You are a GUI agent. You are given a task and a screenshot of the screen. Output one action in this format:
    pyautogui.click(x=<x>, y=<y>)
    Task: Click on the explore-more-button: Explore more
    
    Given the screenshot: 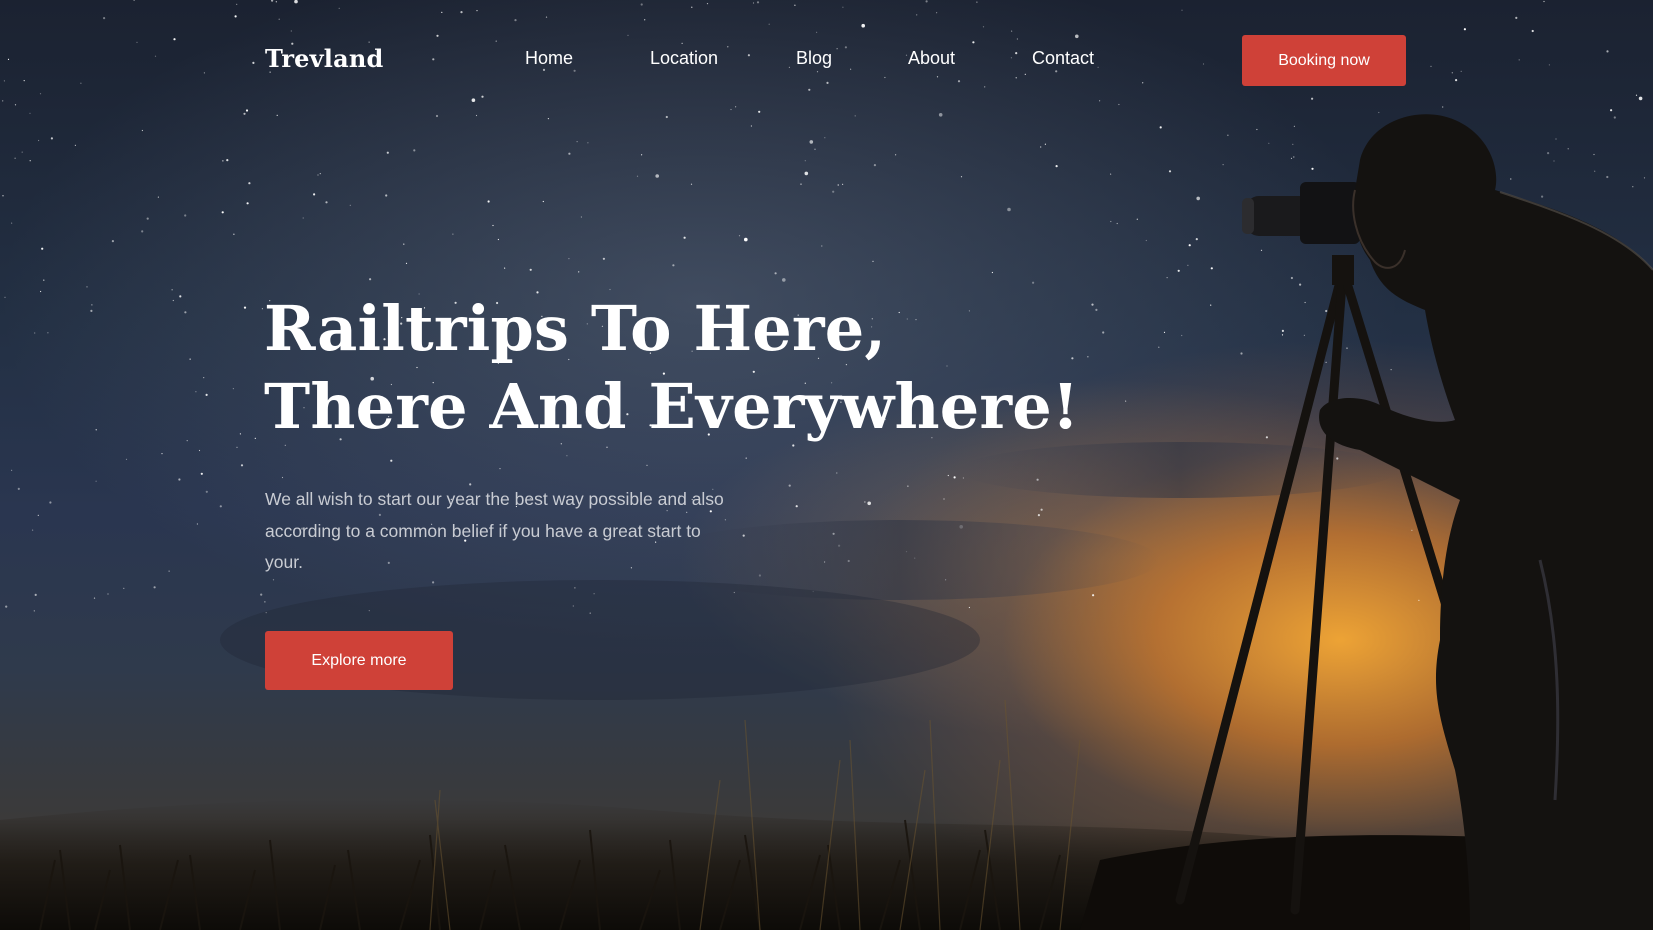 What is the action you would take?
    pyautogui.click(x=359, y=660)
    